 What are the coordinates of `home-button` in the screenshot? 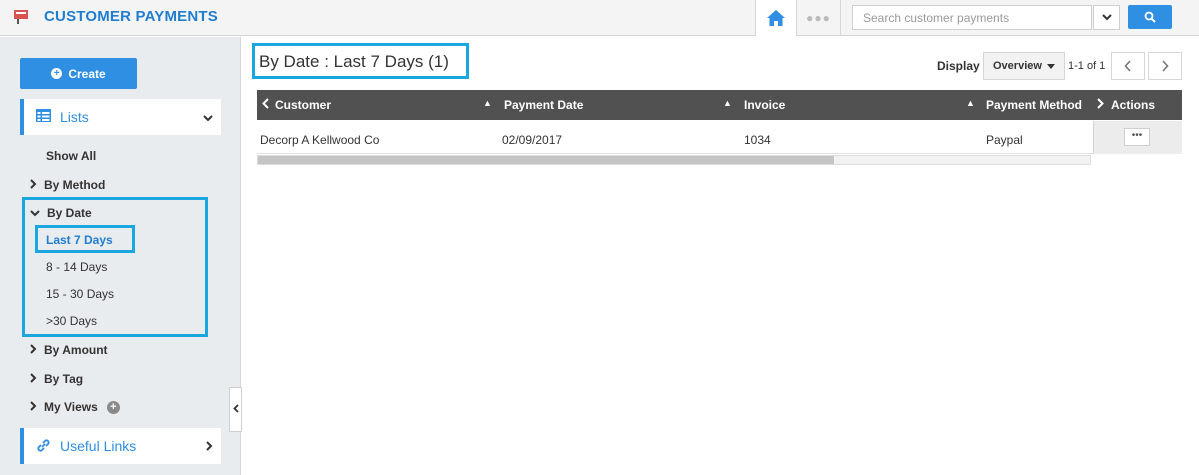 It's located at (776, 18).